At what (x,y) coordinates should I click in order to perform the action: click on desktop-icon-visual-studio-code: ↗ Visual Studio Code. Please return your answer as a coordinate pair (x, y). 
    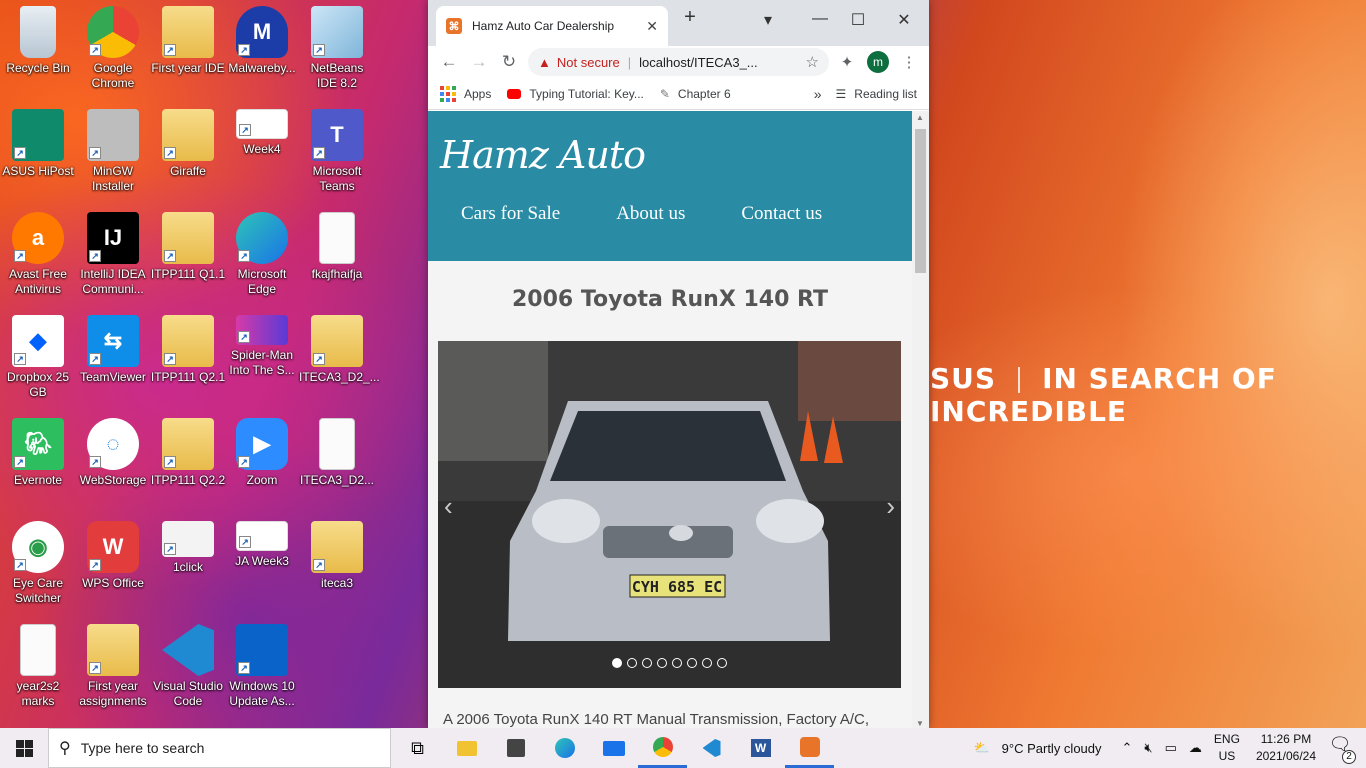
    Looking at the image, I should click on (188, 666).